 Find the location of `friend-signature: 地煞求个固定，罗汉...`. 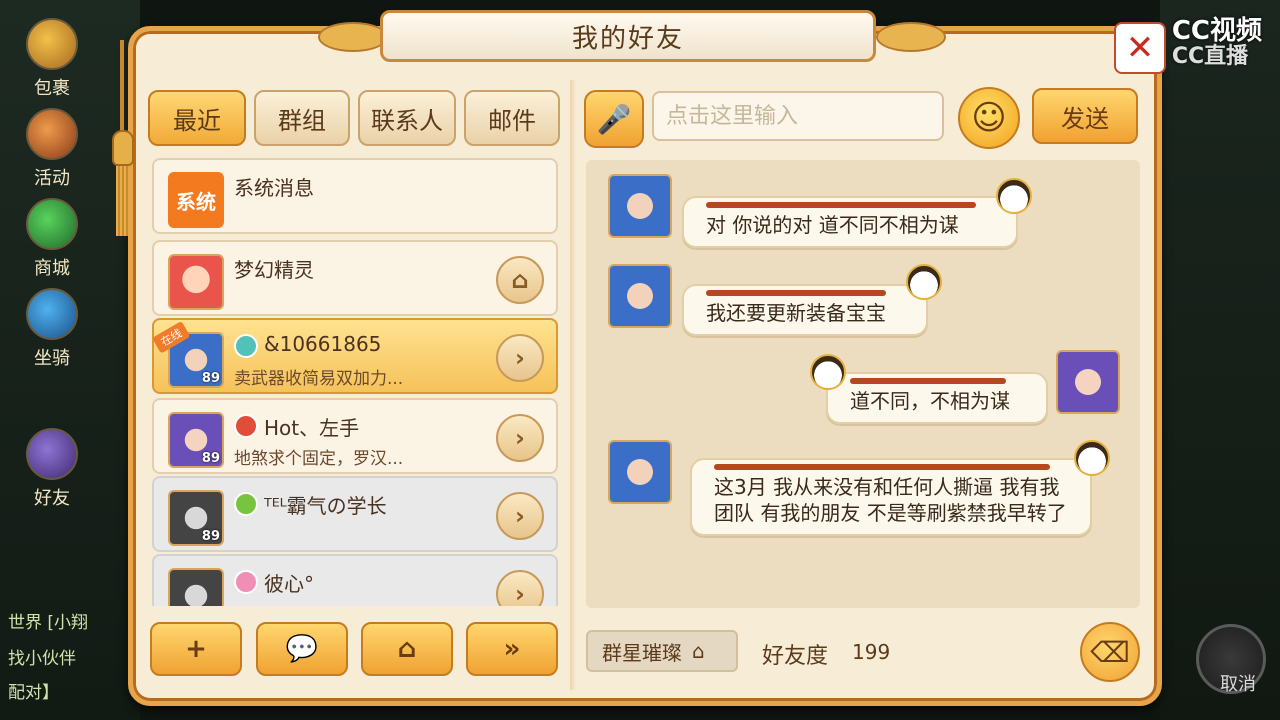

friend-signature: 地煞求个固定，罗汉... is located at coordinates (319, 459).